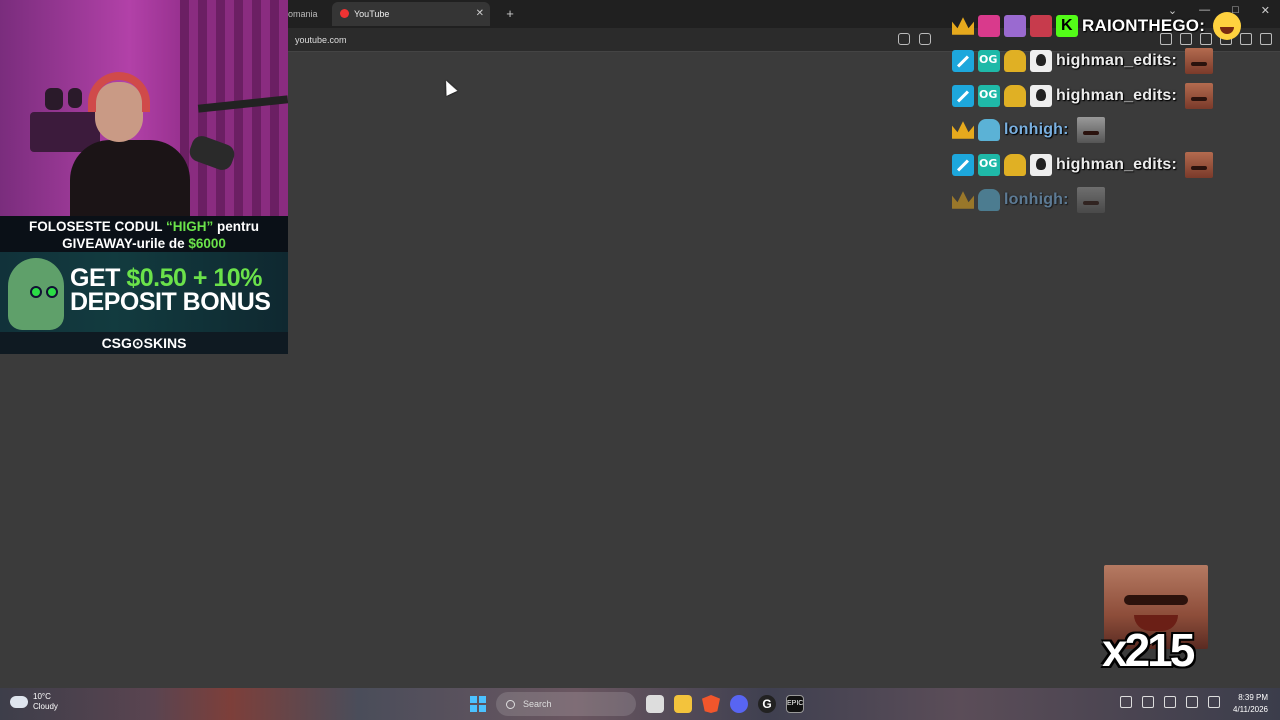  Describe the element at coordinates (144, 343) in the screenshot. I see `ad-brand: CSG⊙SKINS` at that location.